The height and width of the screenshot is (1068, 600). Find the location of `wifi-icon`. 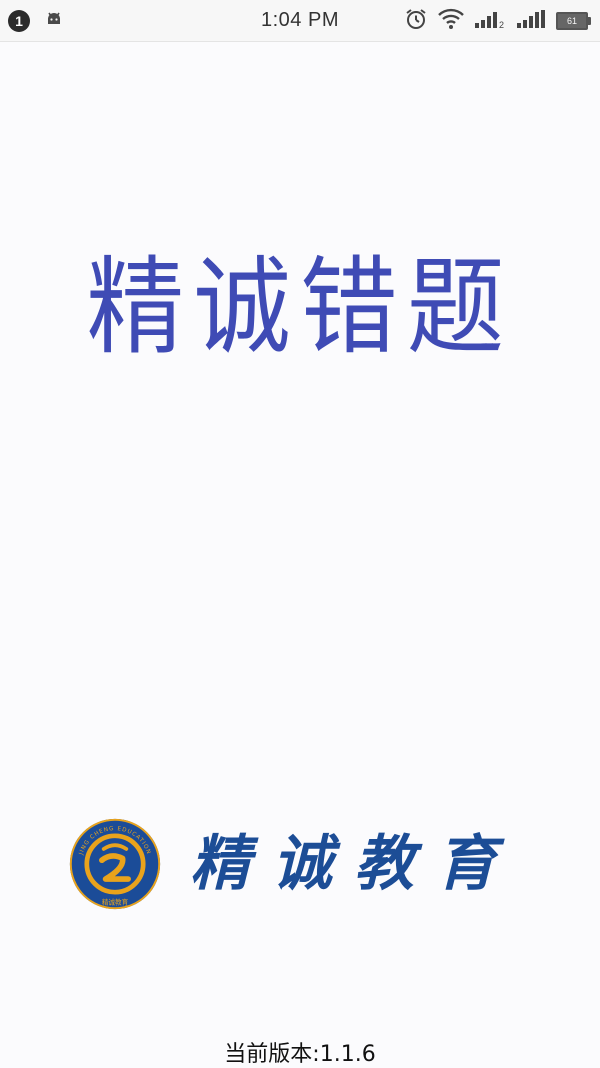

wifi-icon is located at coordinates (451, 21).